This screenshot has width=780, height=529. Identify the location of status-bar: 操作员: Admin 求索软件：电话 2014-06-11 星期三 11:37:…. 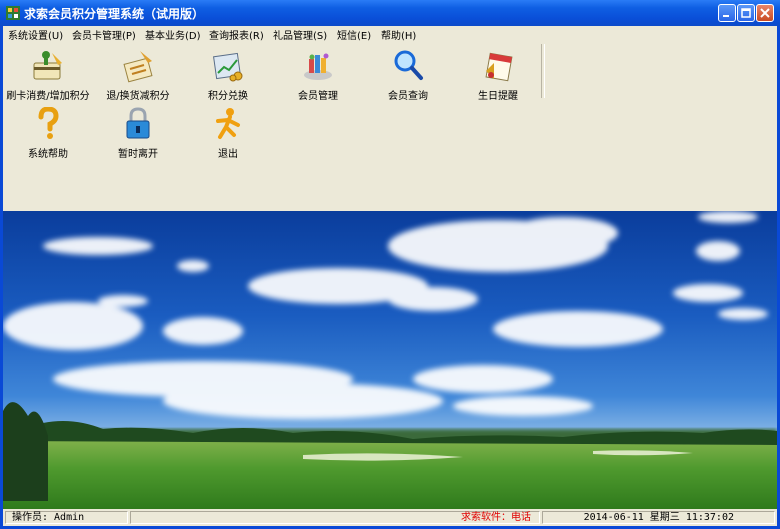
(390, 517).